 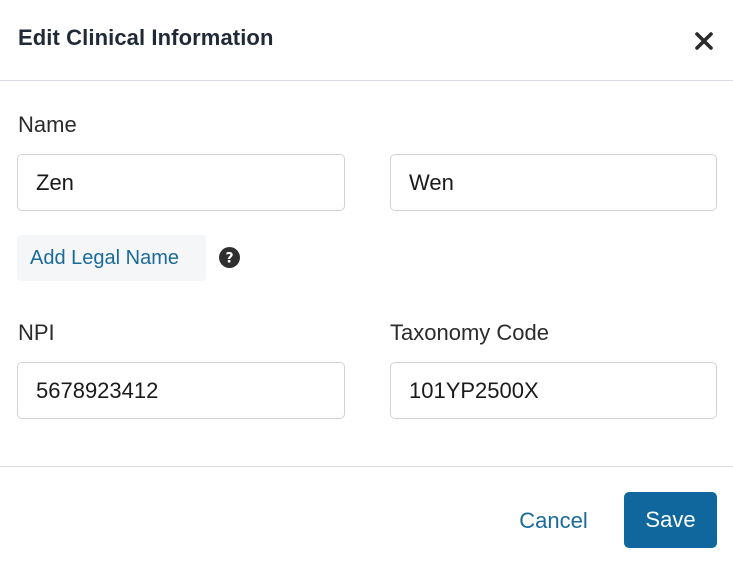 What do you see at coordinates (366, 40) in the screenshot?
I see `dialog-header: Edit Clinical Information` at bounding box center [366, 40].